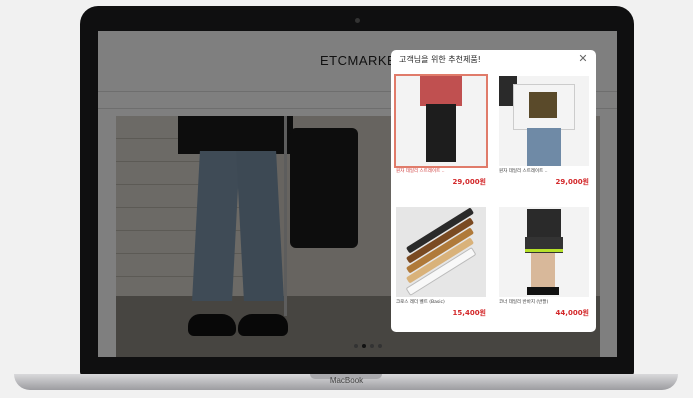 Image resolution: width=693 pixels, height=398 pixels. What do you see at coordinates (544, 302) in the screenshot?
I see `product-name: 코너 데일리 반바지 (반팔)` at bounding box center [544, 302].